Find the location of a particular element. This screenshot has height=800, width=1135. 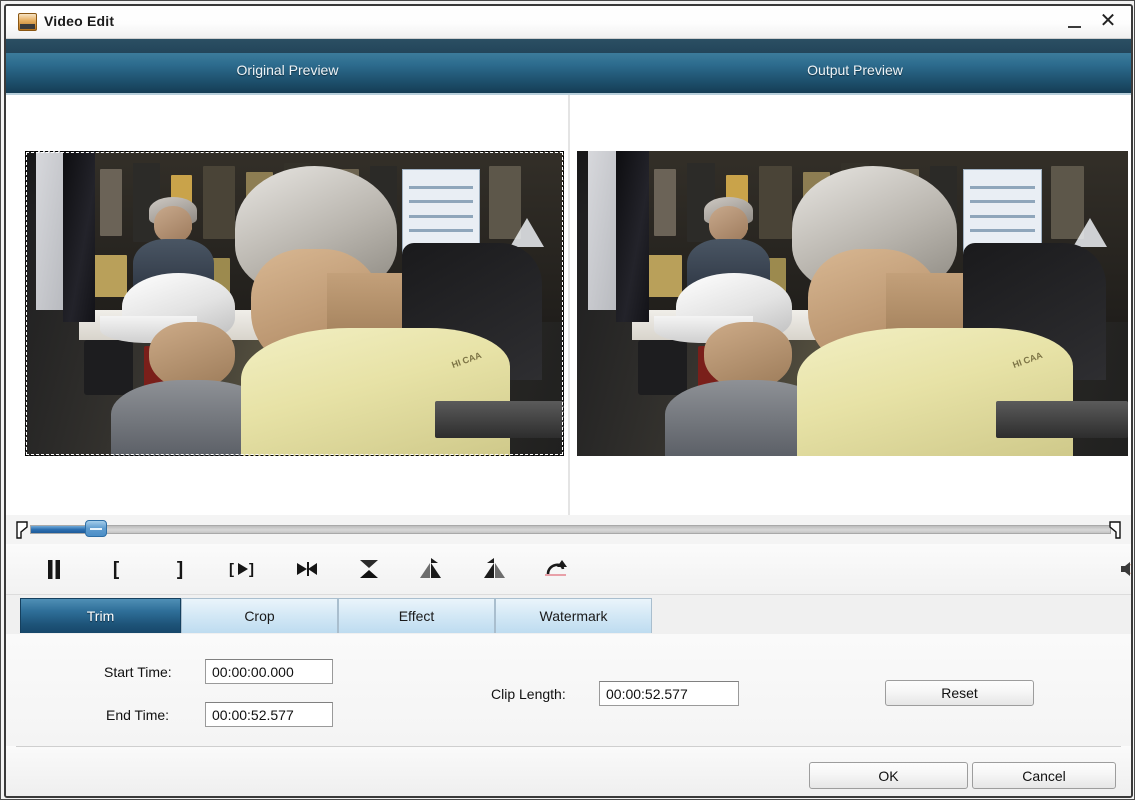

minimize-button is located at coordinates (1074, 22).